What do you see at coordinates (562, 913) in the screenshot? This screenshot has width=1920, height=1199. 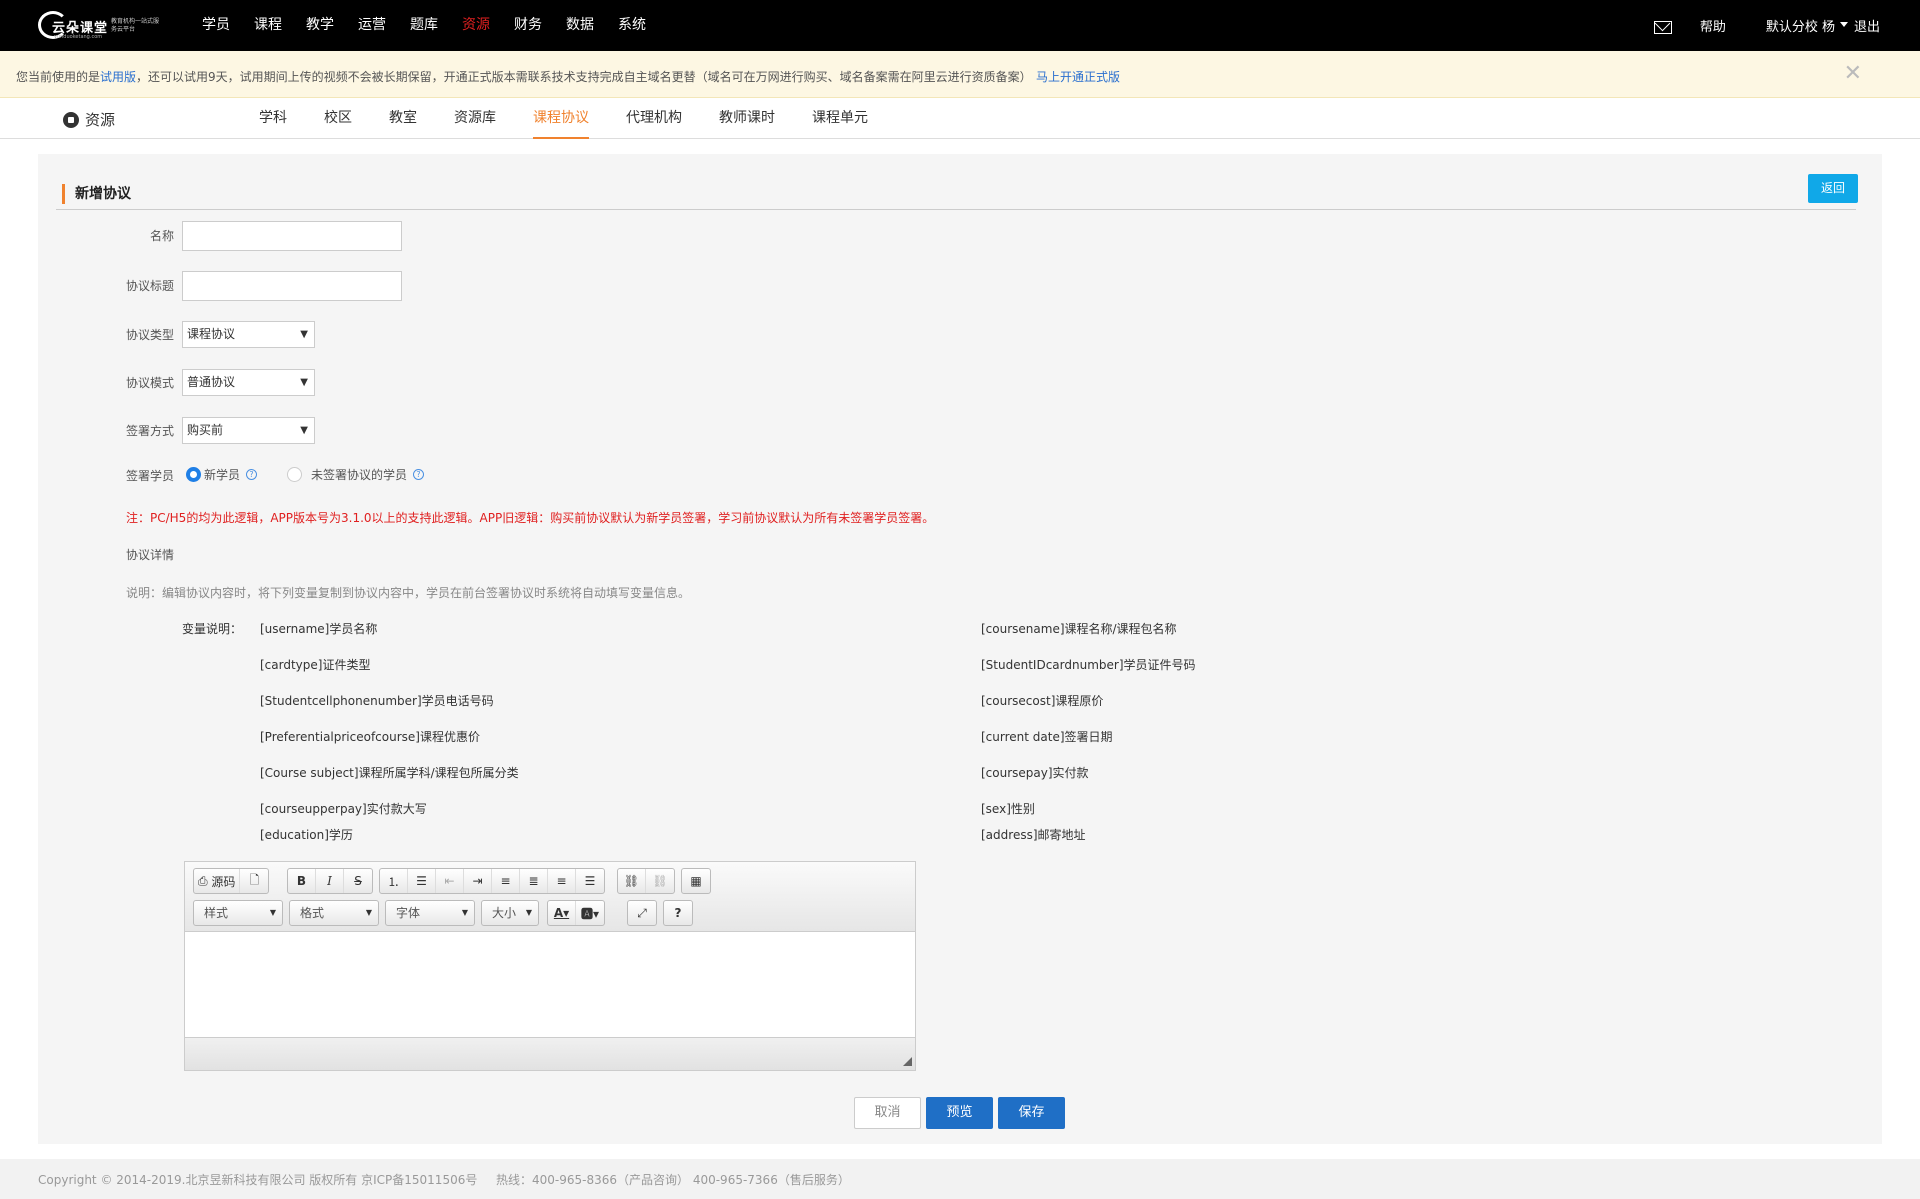 I see `text-color-icon: A▾` at bounding box center [562, 913].